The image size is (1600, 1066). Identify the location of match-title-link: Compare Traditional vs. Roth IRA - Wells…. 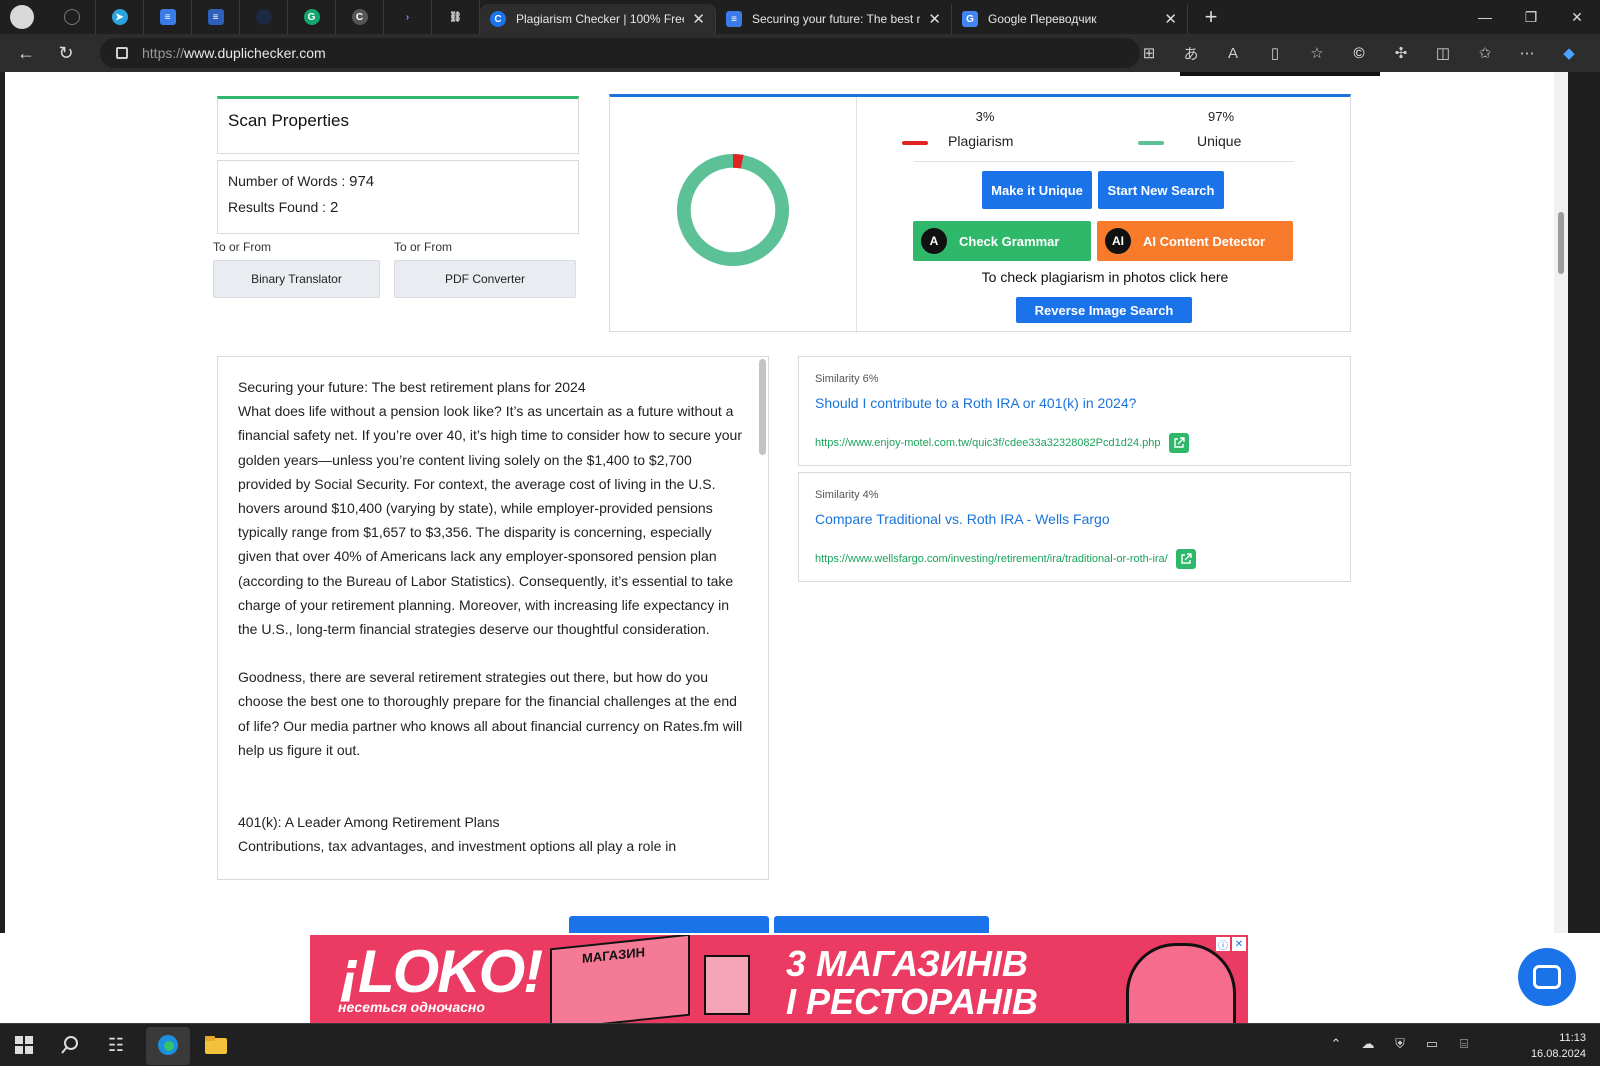
(962, 519).